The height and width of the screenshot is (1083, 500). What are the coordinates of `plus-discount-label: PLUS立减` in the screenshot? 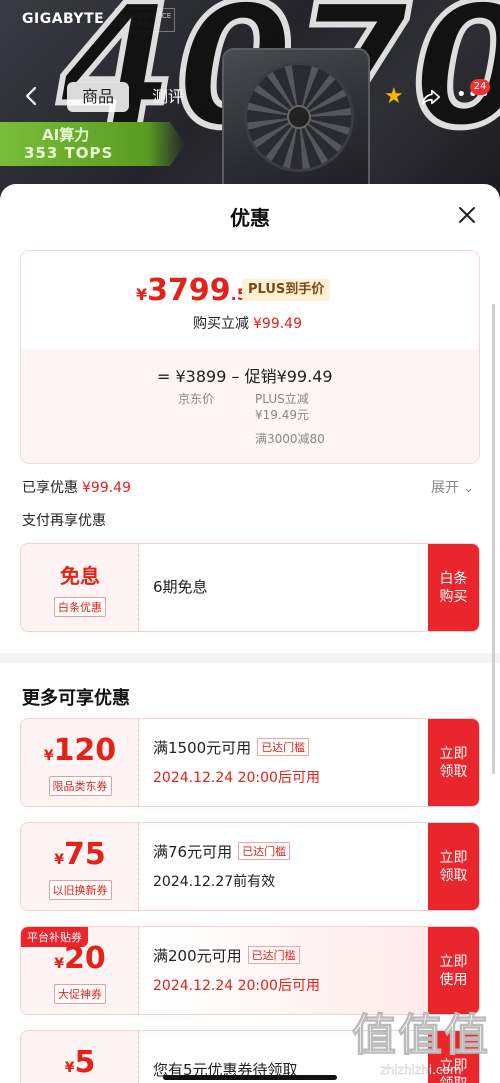 It's located at (282, 399).